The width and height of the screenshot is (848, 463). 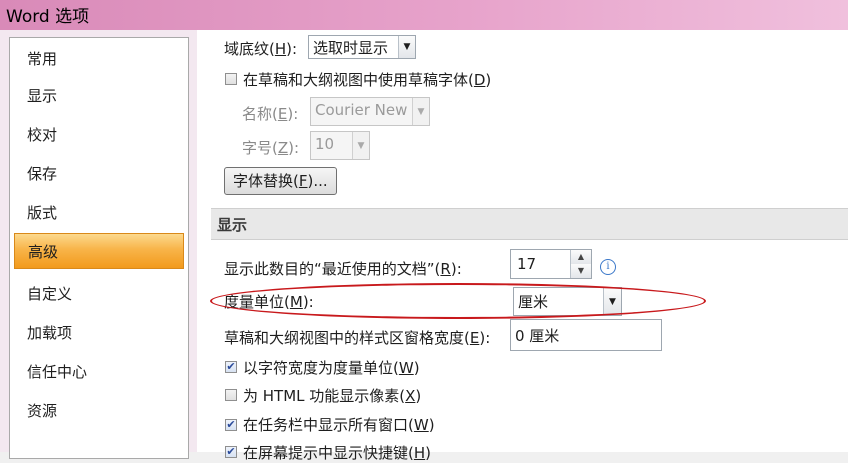 What do you see at coordinates (551, 264) in the screenshot?
I see `recent-docs-spinner: 17 ▲ ▼` at bounding box center [551, 264].